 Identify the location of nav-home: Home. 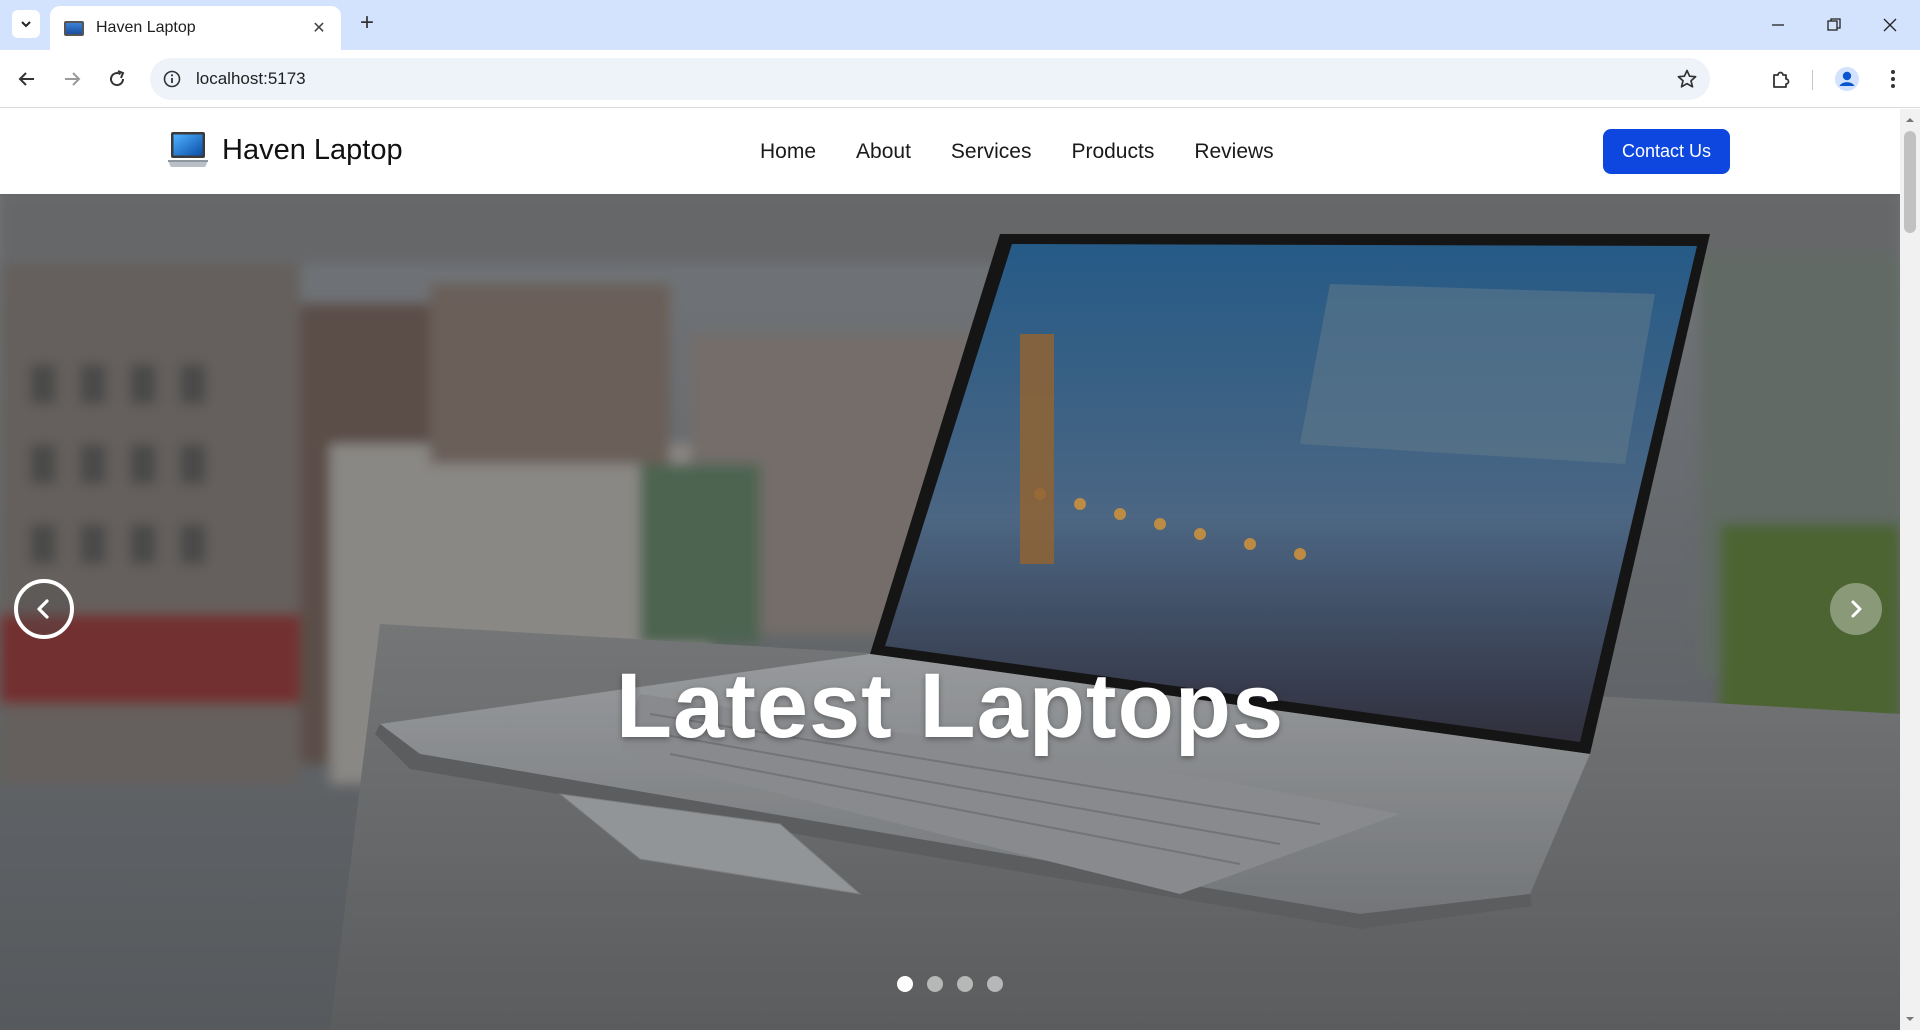
(788, 152).